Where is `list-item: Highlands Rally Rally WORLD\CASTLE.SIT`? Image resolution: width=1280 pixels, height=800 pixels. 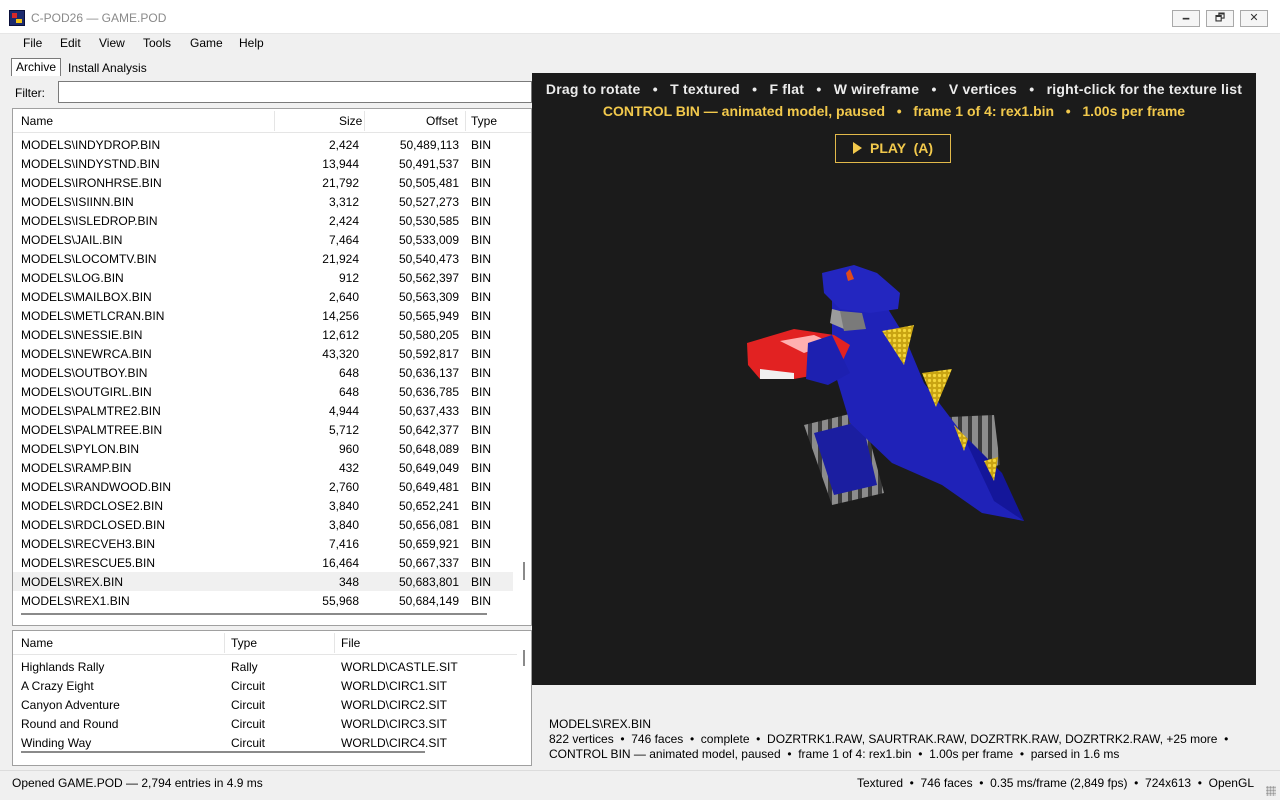
list-item: Highlands Rally Rally WORLD\CASTLE.SIT is located at coordinates (263, 666).